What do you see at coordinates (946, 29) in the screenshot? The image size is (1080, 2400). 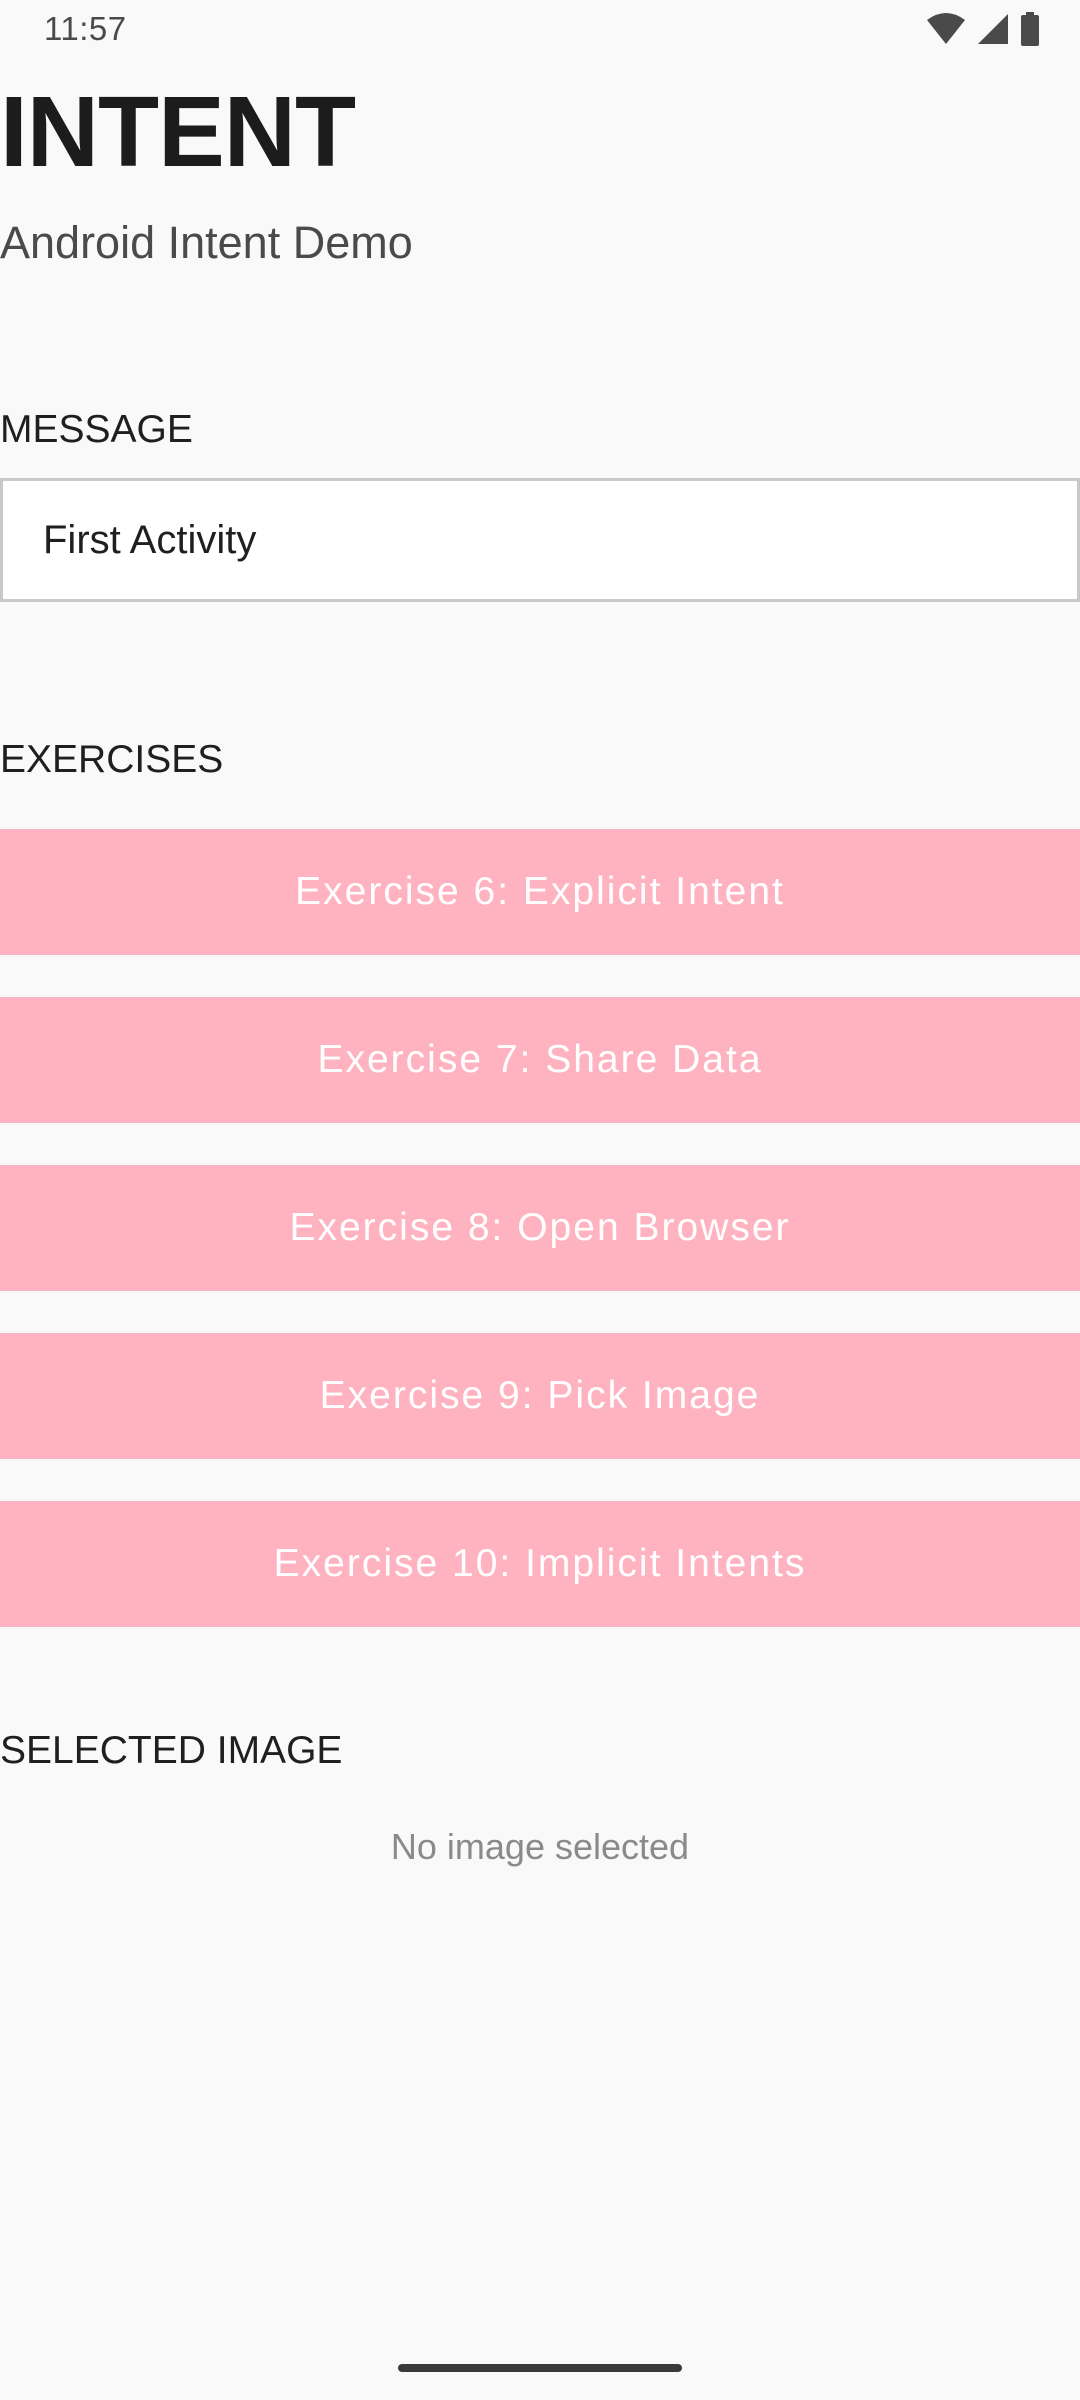 I see `wifi-icon` at bounding box center [946, 29].